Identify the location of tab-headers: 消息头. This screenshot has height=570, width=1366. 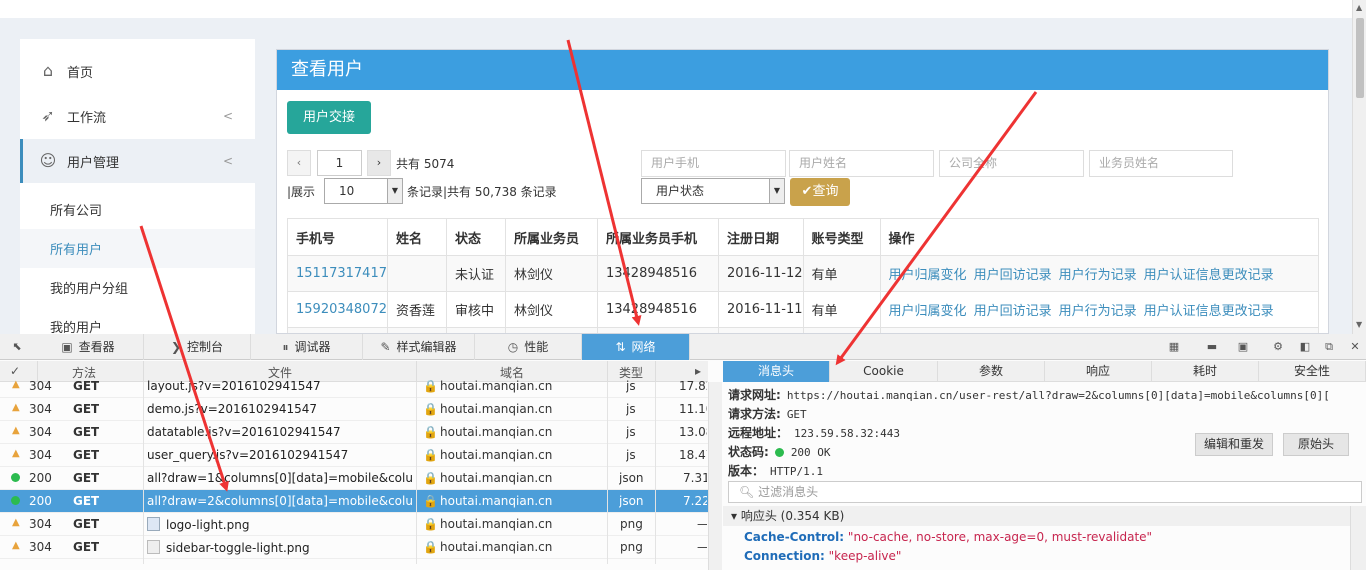
(776, 371).